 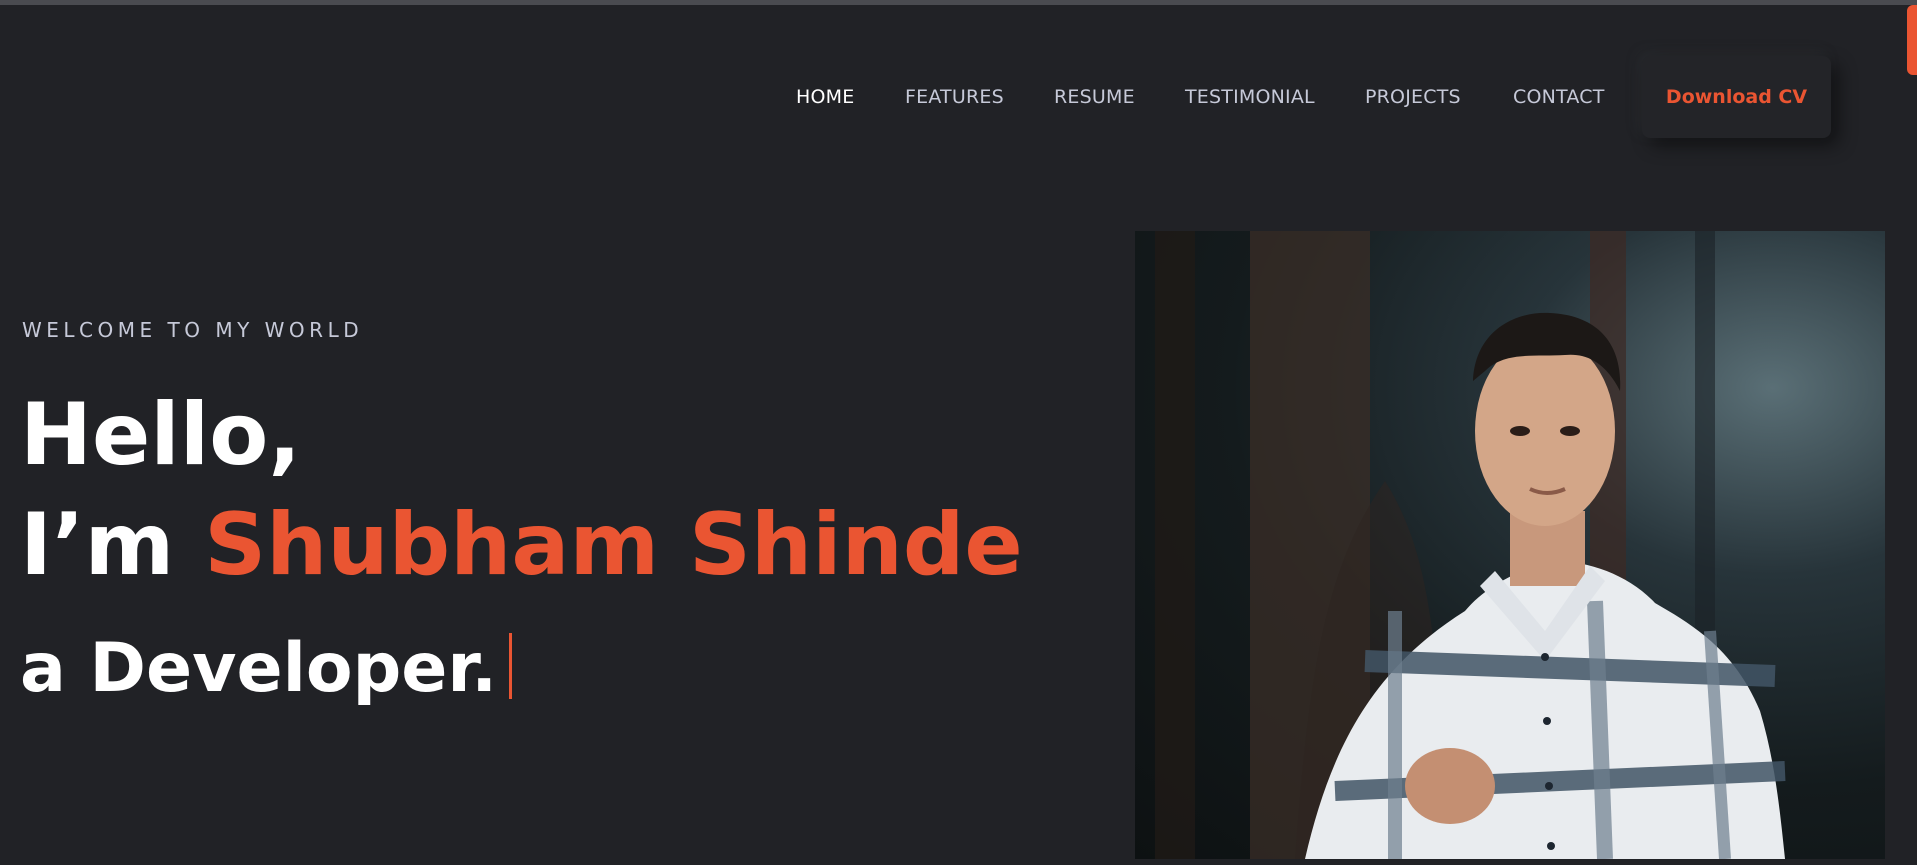 I want to click on typing-cursor, so click(x=511, y=666).